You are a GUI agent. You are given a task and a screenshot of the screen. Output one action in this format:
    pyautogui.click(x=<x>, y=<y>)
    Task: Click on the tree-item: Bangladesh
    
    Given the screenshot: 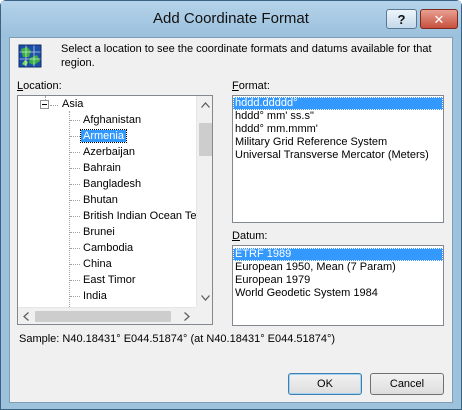 What is the action you would take?
    pyautogui.click(x=112, y=184)
    